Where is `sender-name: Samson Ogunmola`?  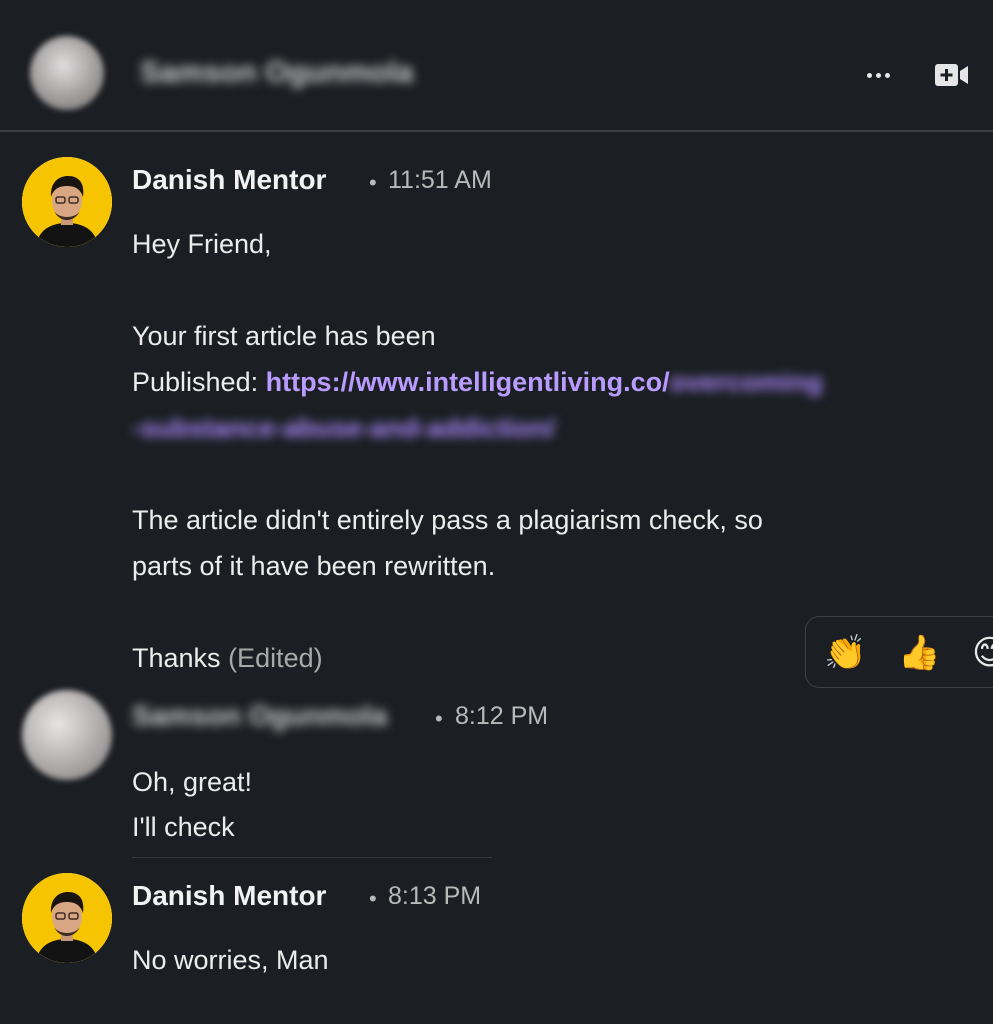 sender-name: Samson Ogunmola is located at coordinates (259, 716).